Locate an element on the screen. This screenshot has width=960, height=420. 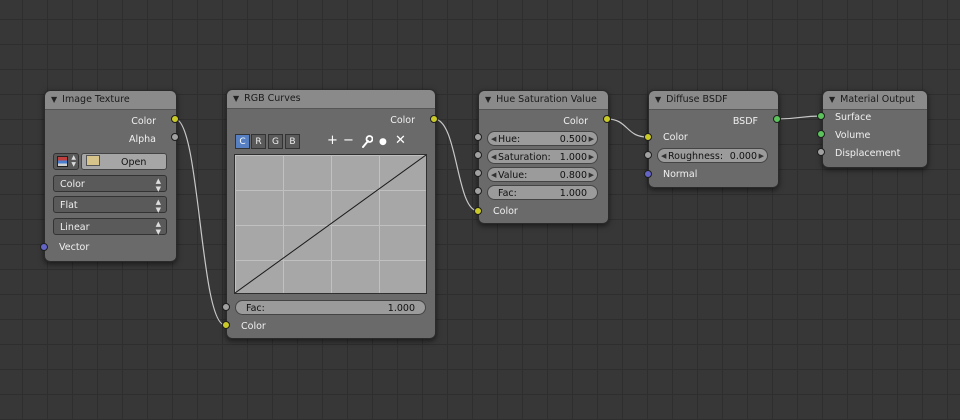
value-value: 0.800 is located at coordinates (573, 175).